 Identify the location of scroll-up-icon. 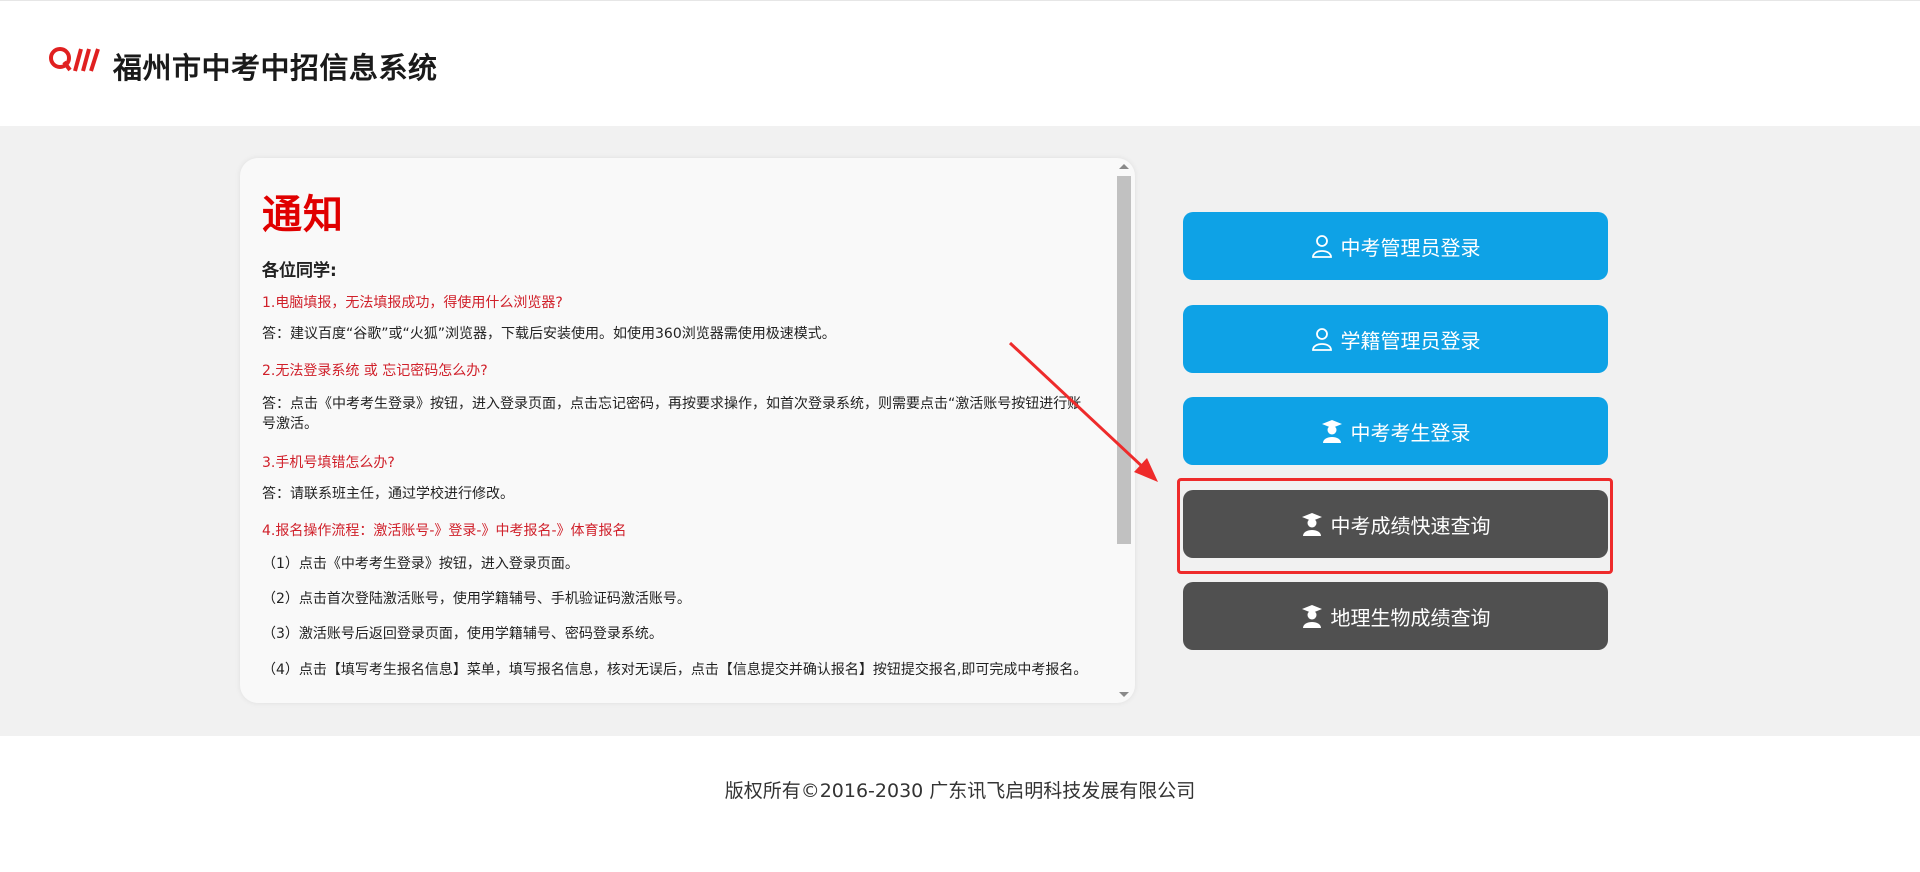
(1124, 166).